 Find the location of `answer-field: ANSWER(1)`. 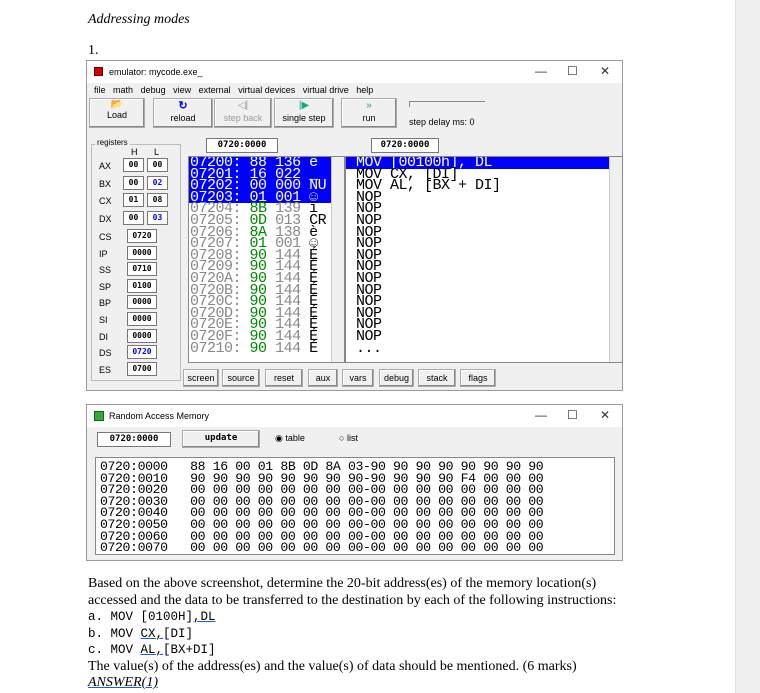

answer-field: ANSWER(1) is located at coordinates (352, 683).